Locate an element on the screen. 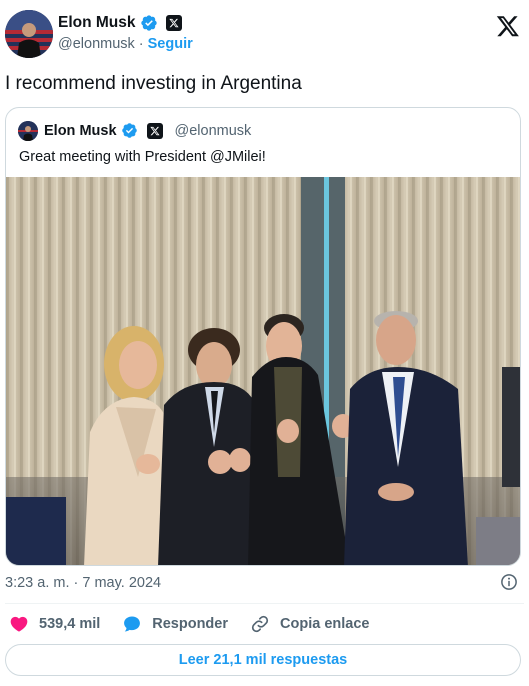 Image resolution: width=529 pixels, height=686 pixels. like-button: 539,4 mil is located at coordinates (54, 624).